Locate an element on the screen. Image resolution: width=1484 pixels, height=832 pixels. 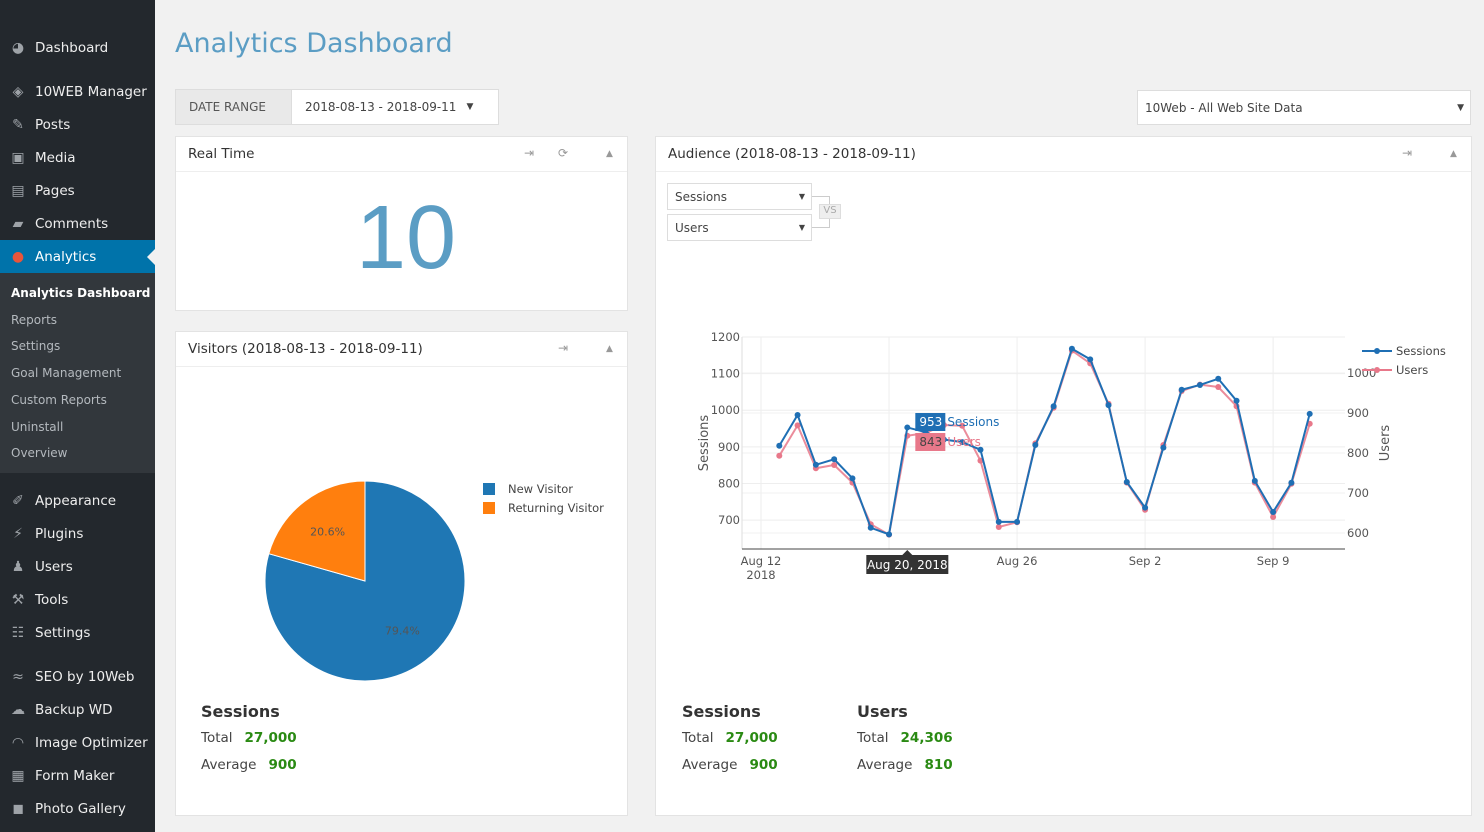
sidebar-item-image-optimizer: ◠ Image Optimizer is located at coordinates (77, 742).